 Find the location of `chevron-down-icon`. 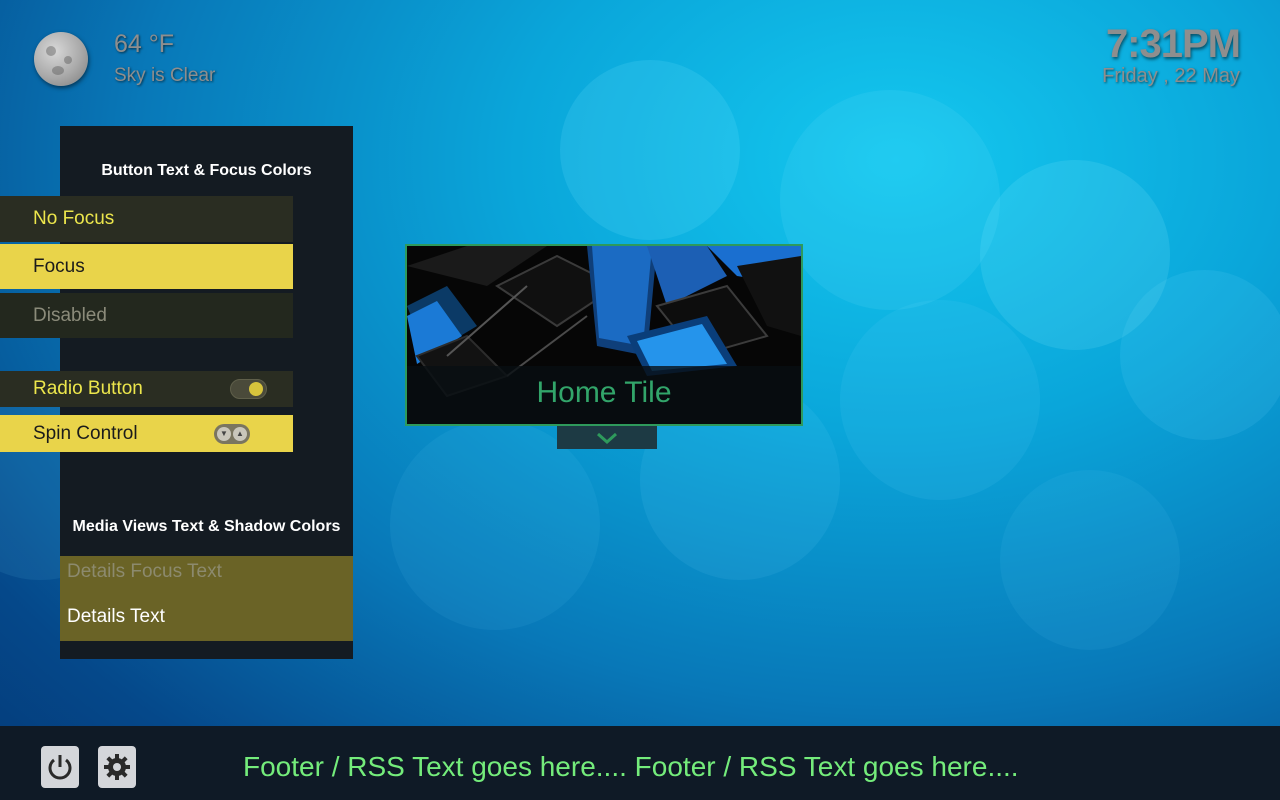

chevron-down-icon is located at coordinates (607, 438).